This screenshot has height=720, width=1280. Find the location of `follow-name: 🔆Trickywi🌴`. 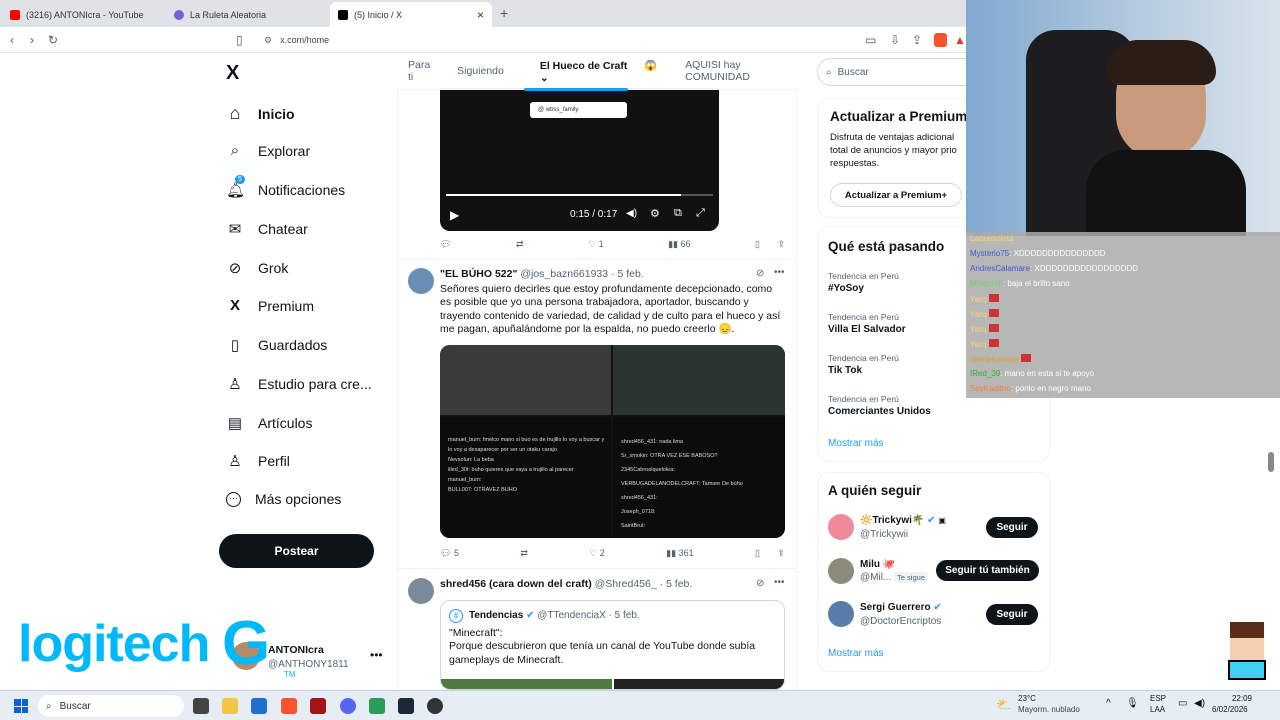

follow-name: 🔆Trickywi🌴 is located at coordinates (892, 520).